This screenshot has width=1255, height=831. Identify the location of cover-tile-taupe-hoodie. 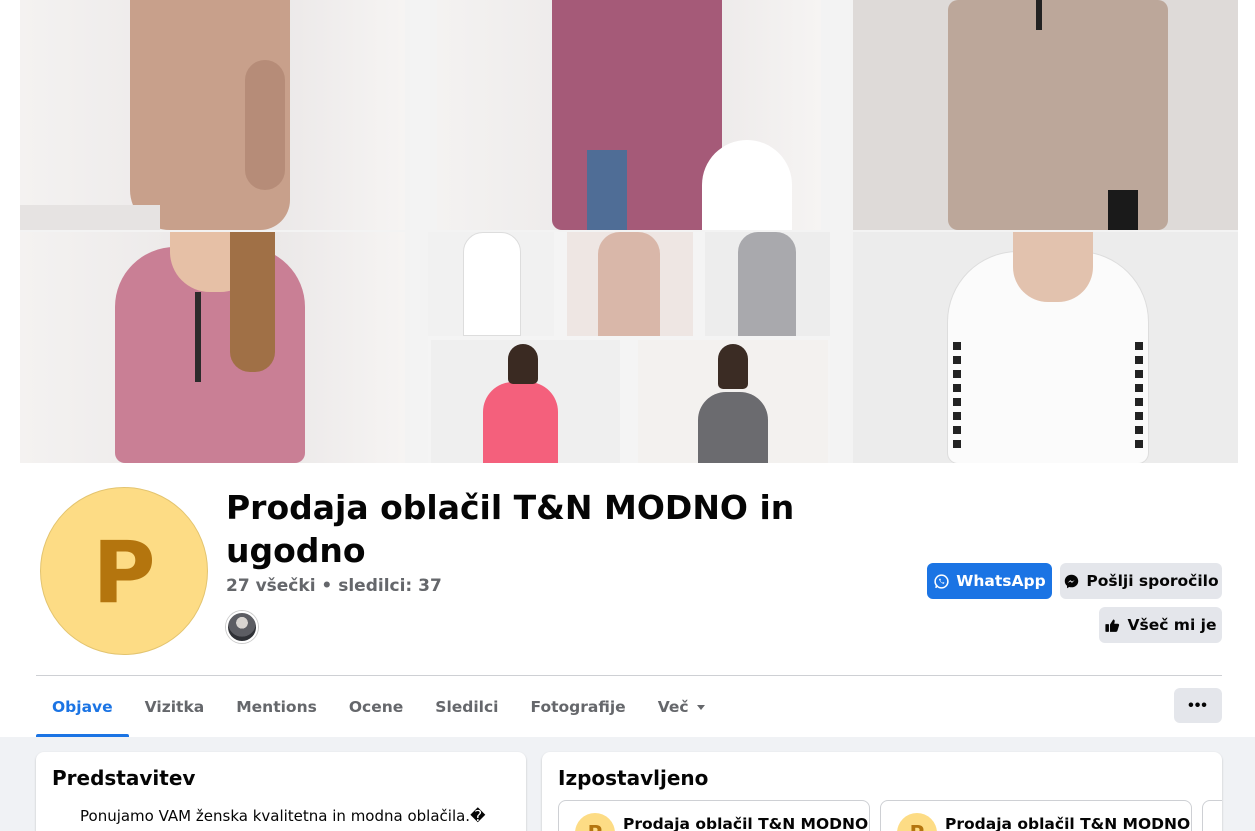
(1045, 115).